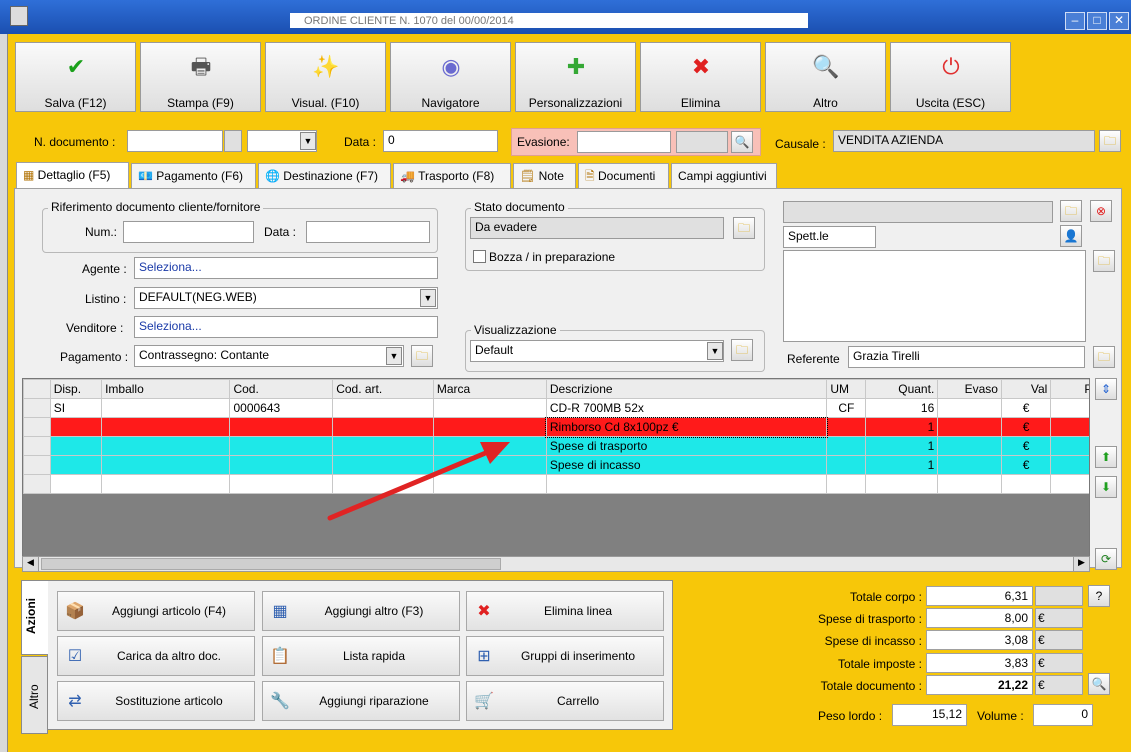  What do you see at coordinates (1104, 261) in the screenshot?
I see `address-folder-button: 🗀` at bounding box center [1104, 261].